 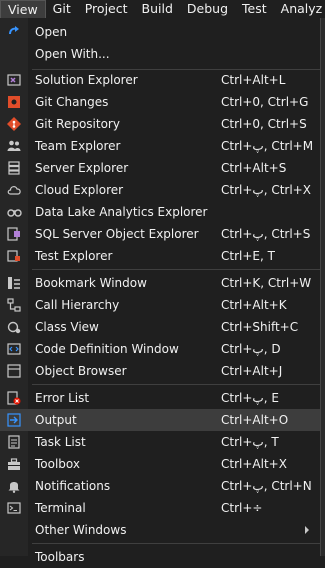 What do you see at coordinates (14, 305) in the screenshot?
I see `call-hierarchy-icon` at bounding box center [14, 305].